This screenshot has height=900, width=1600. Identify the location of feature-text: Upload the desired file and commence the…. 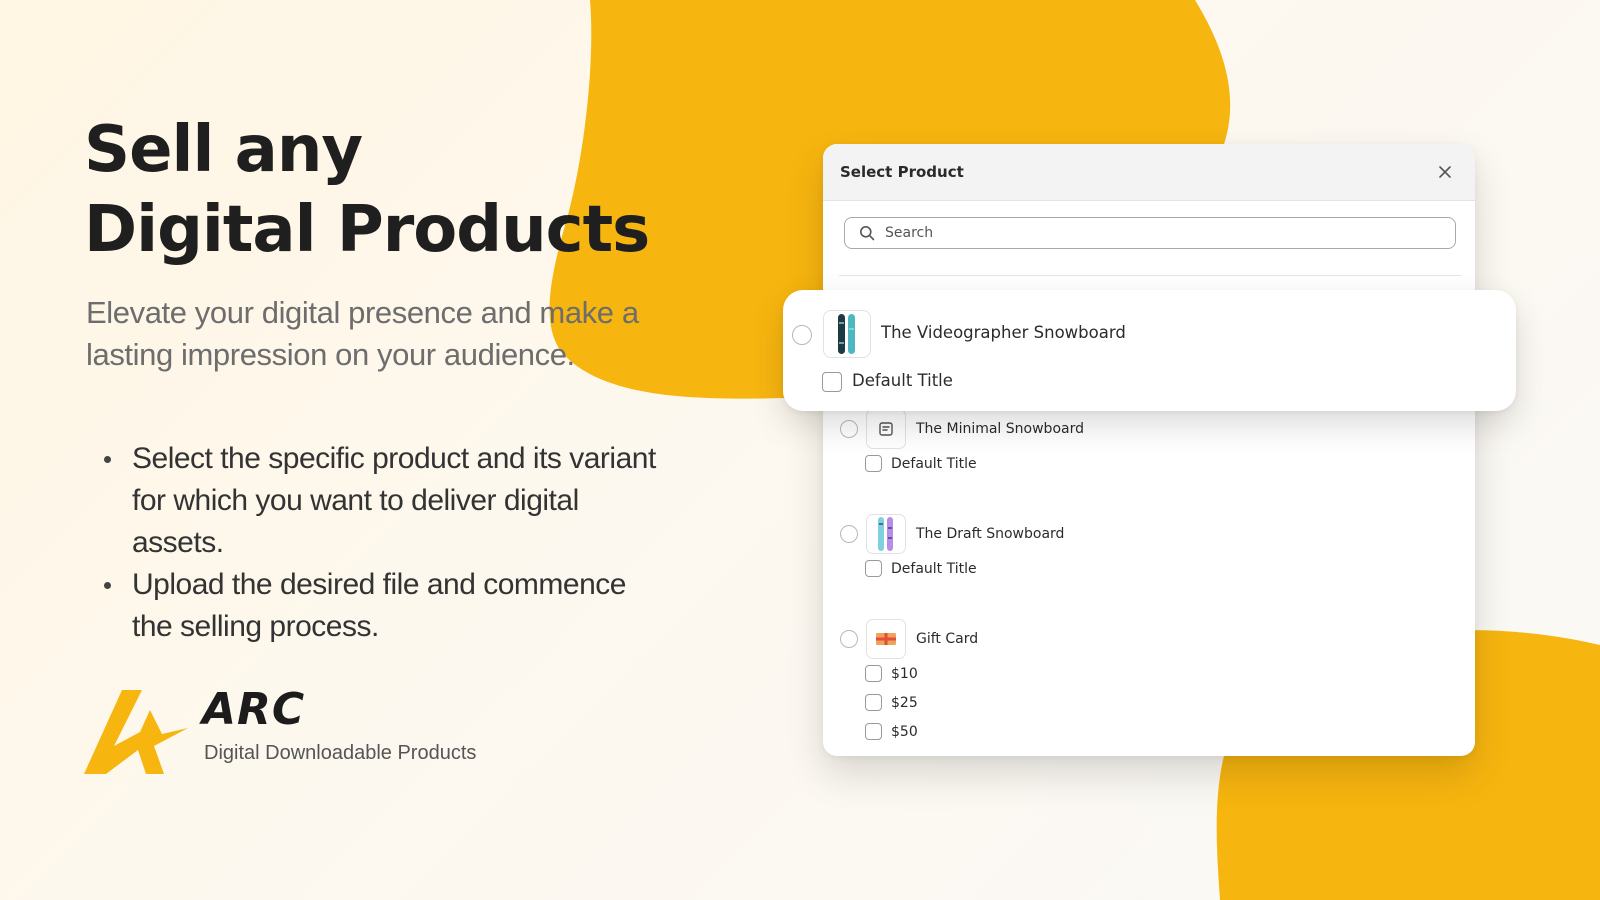
(379, 605).